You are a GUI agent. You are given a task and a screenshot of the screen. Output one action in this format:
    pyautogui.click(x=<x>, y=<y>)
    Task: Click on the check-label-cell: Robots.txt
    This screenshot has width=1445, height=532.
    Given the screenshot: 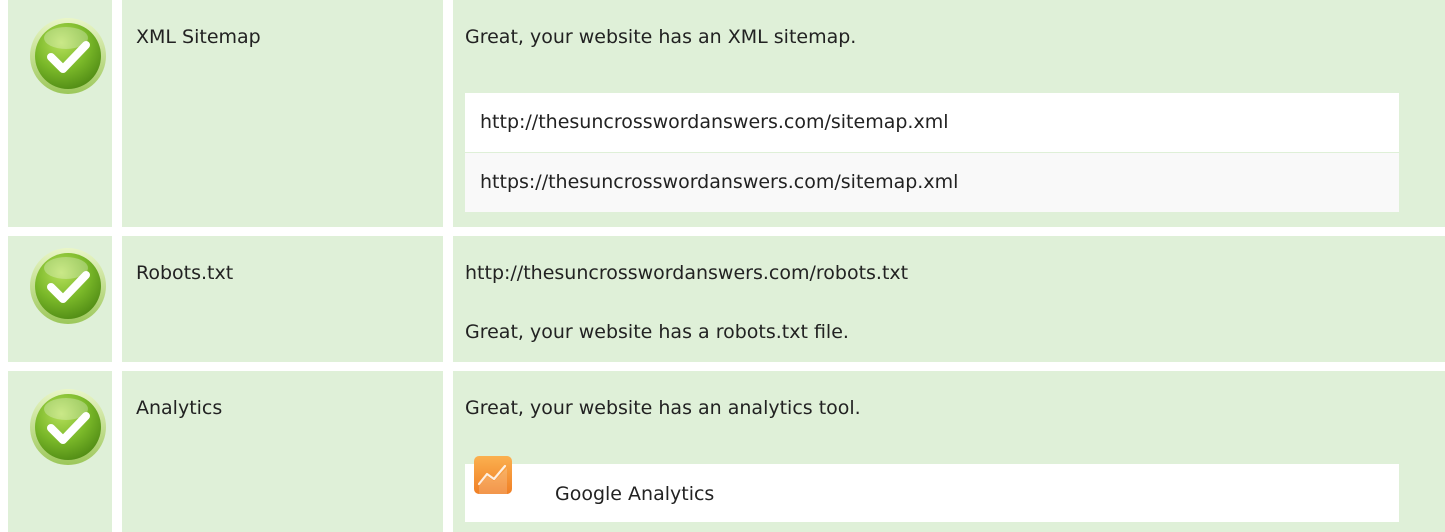 What is the action you would take?
    pyautogui.click(x=282, y=299)
    